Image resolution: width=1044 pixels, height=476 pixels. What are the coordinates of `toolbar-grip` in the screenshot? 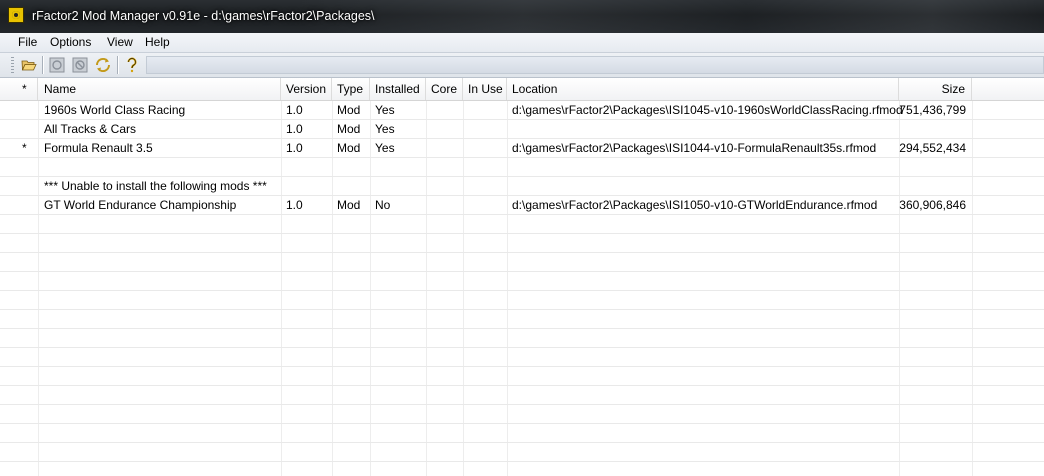 It's located at (12, 65).